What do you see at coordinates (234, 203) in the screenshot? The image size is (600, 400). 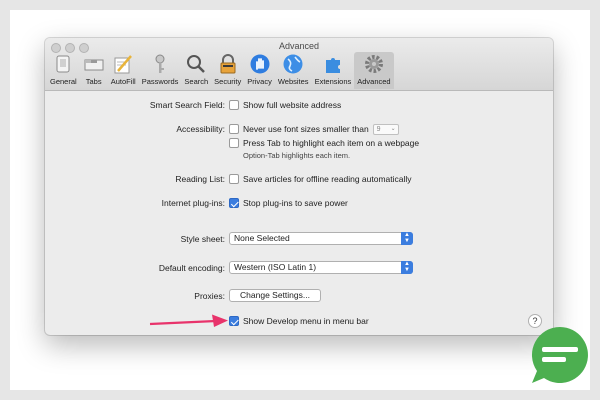 I see `stop-plugins-checkbox` at bounding box center [234, 203].